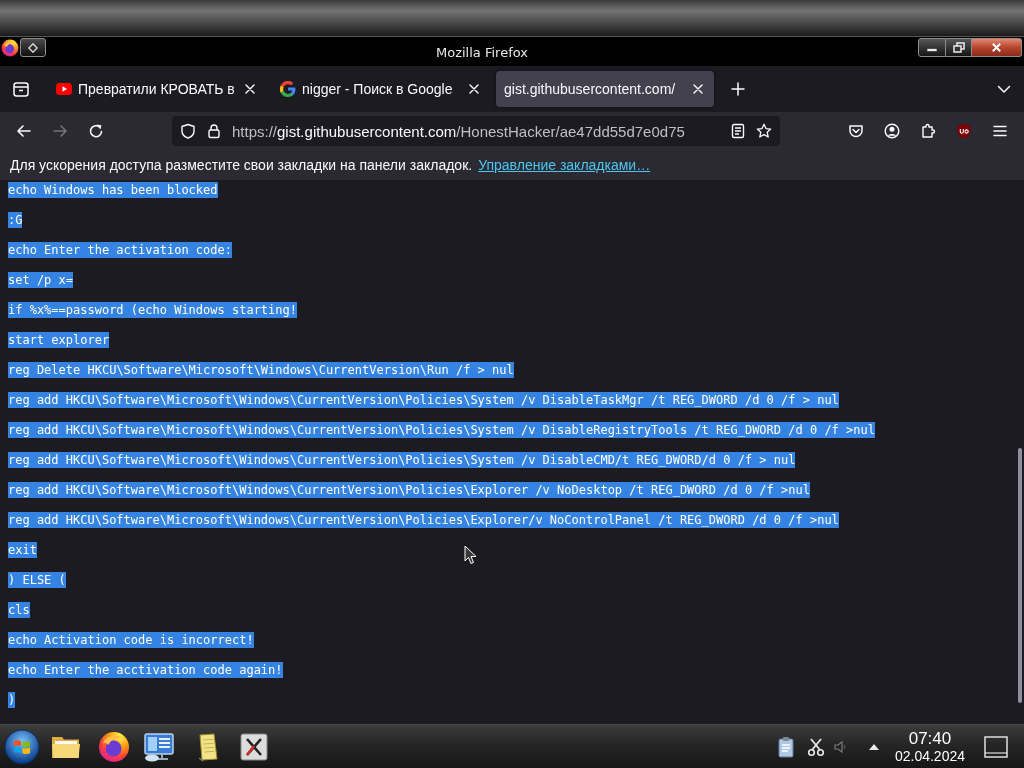 The width and height of the screenshot is (1024, 768). What do you see at coordinates (932, 47) in the screenshot?
I see `minimize-button` at bounding box center [932, 47].